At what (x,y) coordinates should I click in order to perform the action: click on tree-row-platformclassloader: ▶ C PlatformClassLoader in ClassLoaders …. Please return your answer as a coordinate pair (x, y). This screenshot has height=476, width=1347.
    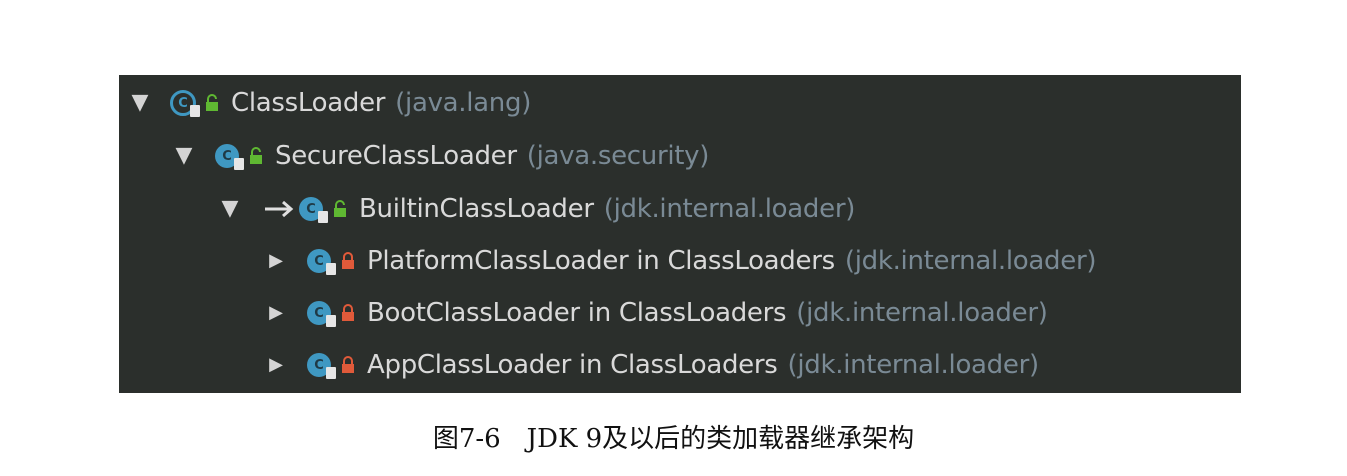
    Looking at the image, I should click on (680, 261).